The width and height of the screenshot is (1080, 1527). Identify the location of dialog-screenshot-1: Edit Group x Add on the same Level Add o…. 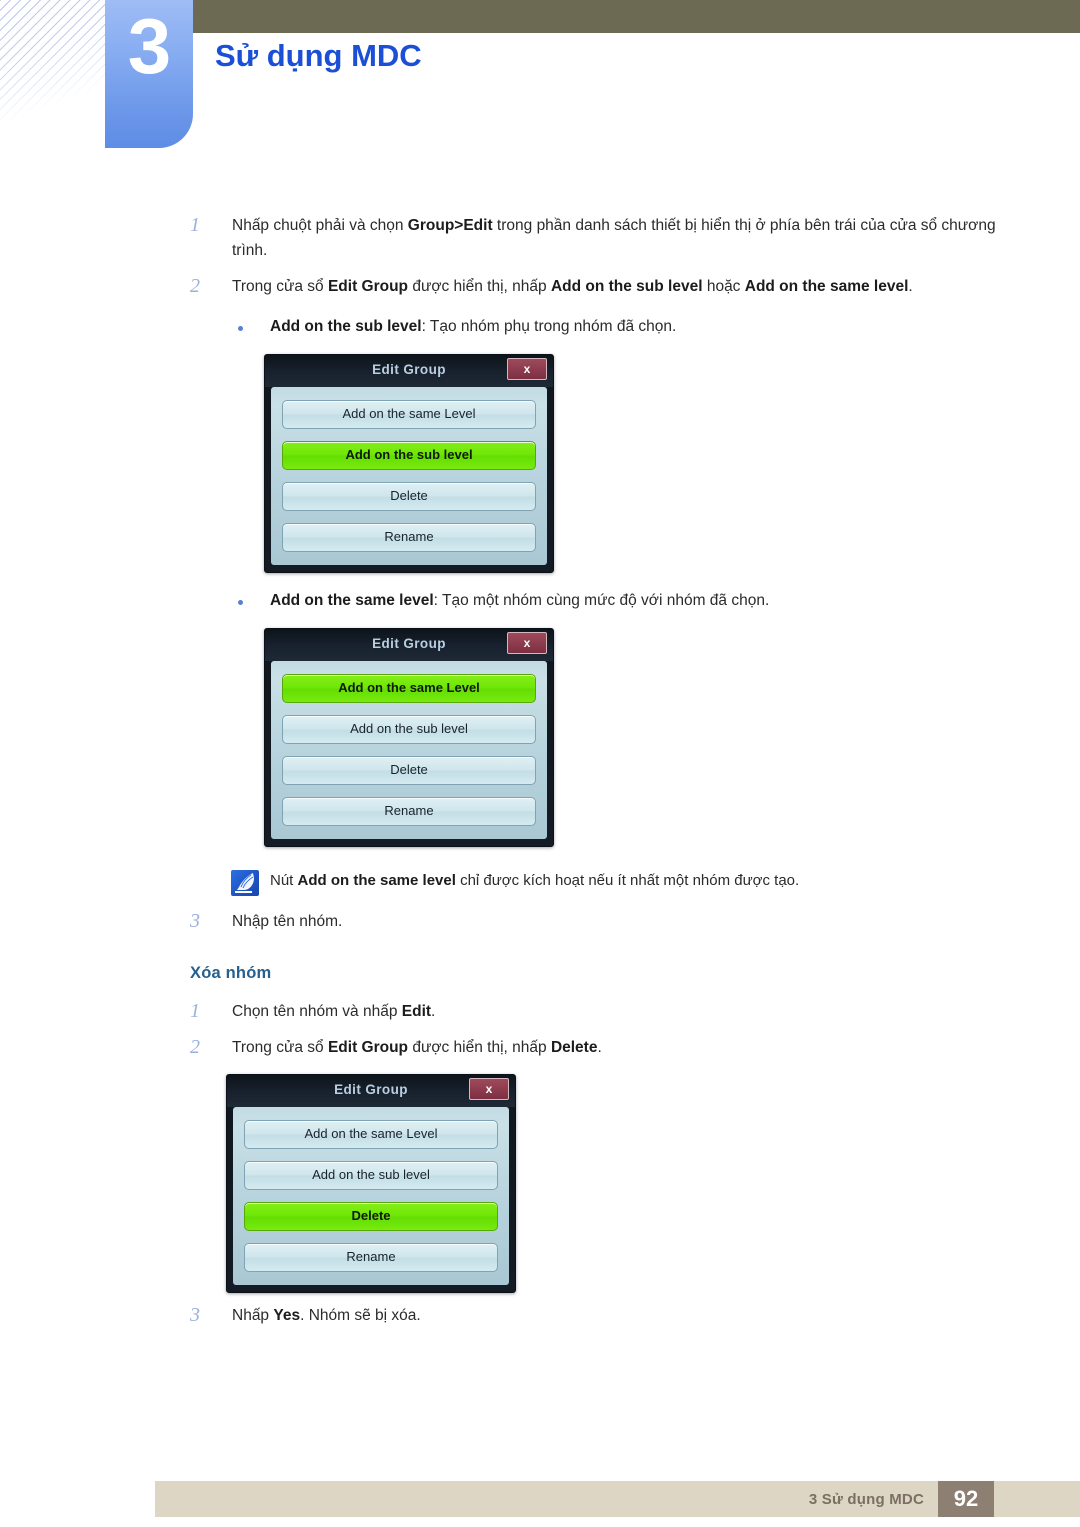
(606, 464).